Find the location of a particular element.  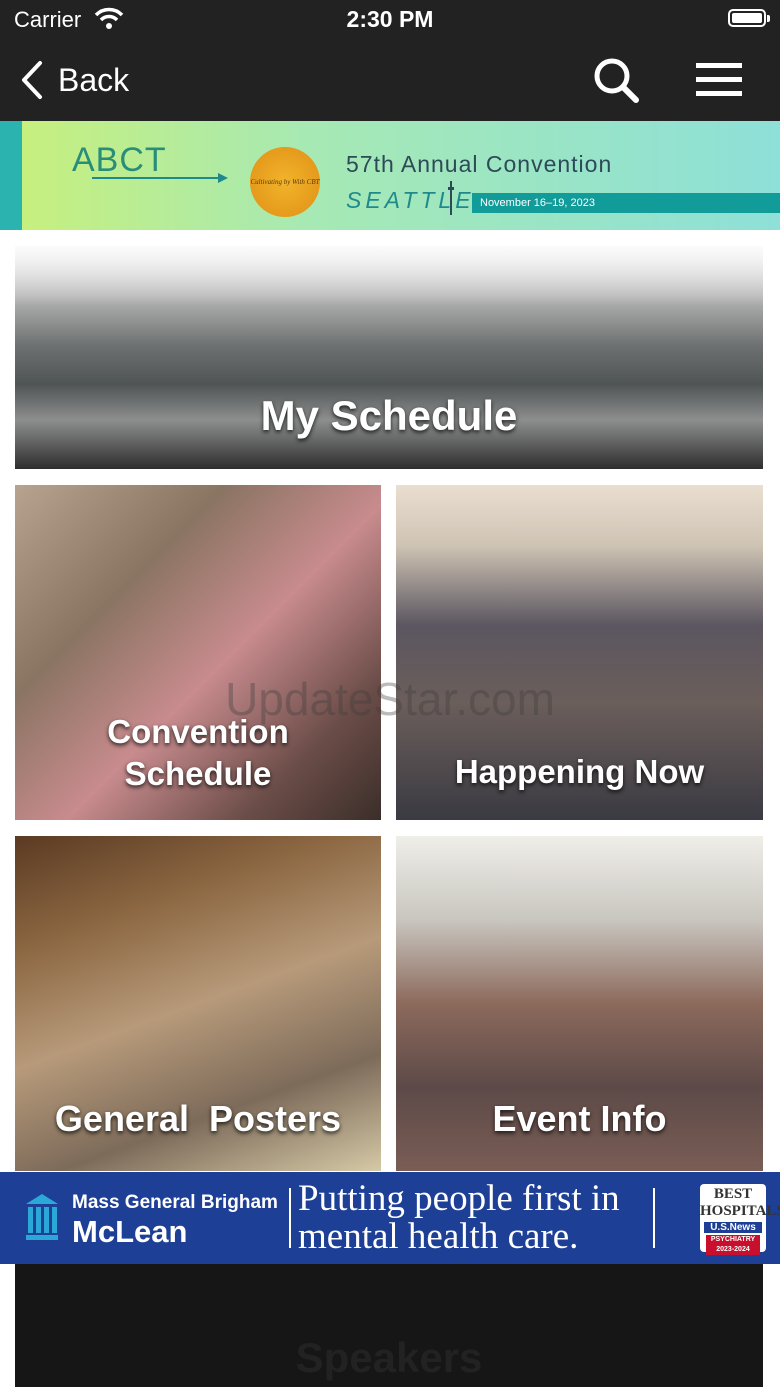

hamburger-menu-icon is located at coordinates (719, 80).